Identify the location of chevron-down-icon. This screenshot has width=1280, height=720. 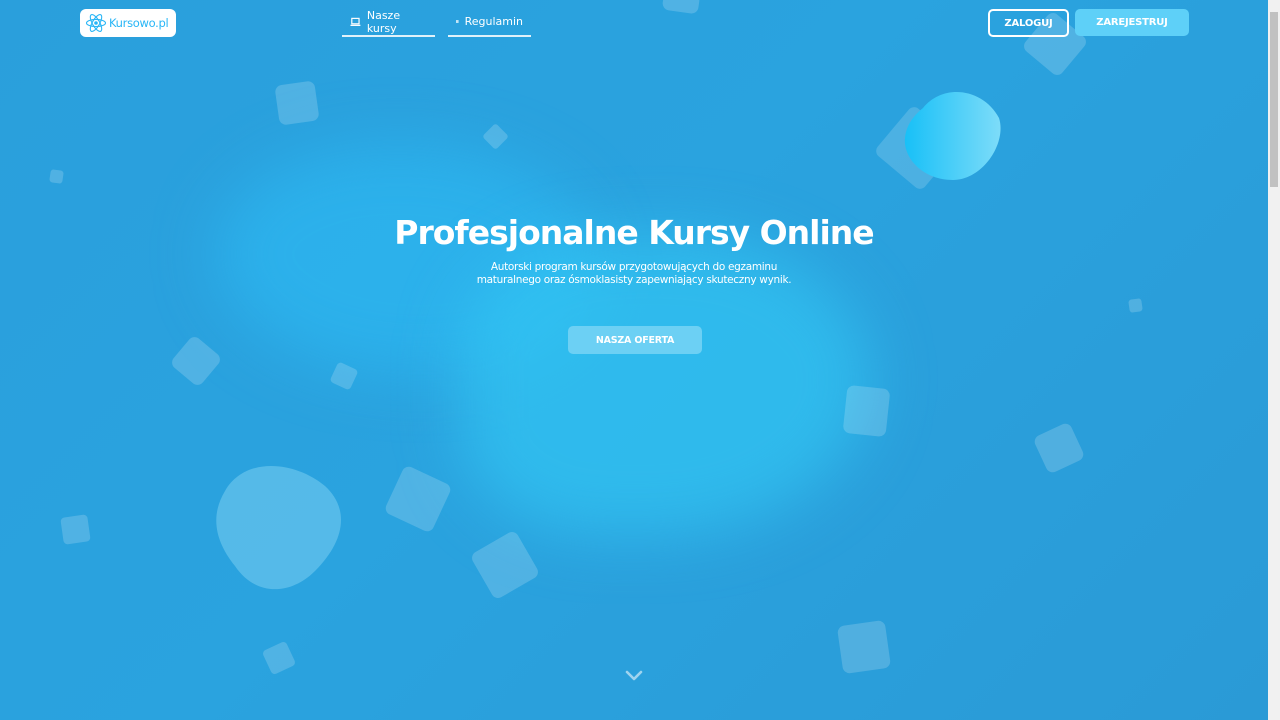
(634, 676).